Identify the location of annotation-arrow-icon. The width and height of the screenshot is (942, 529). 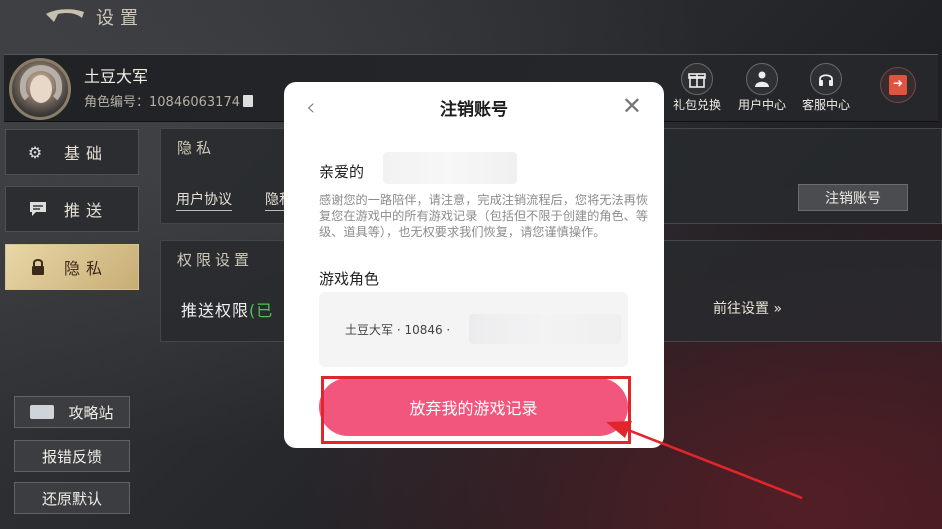
(704, 460).